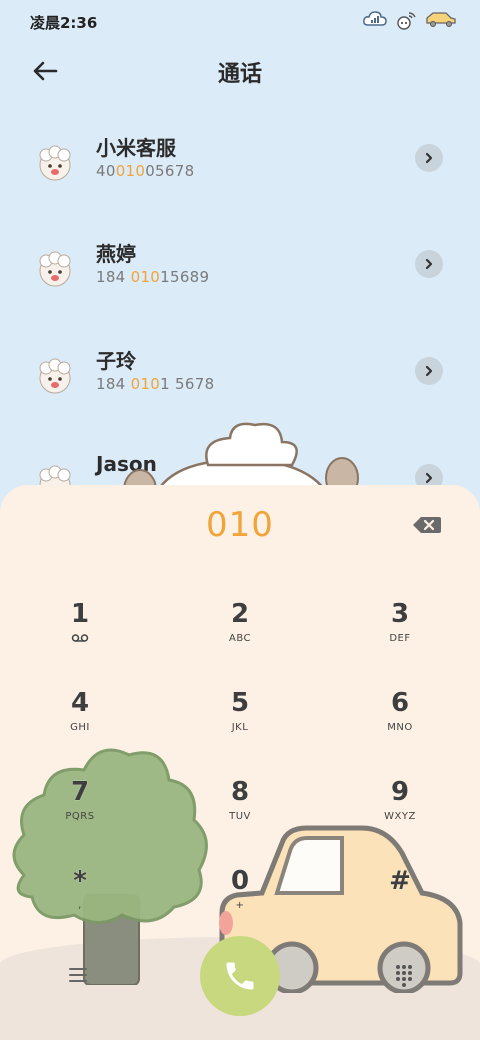  I want to click on status-bar: 凌晨2:36, so click(240, 21).